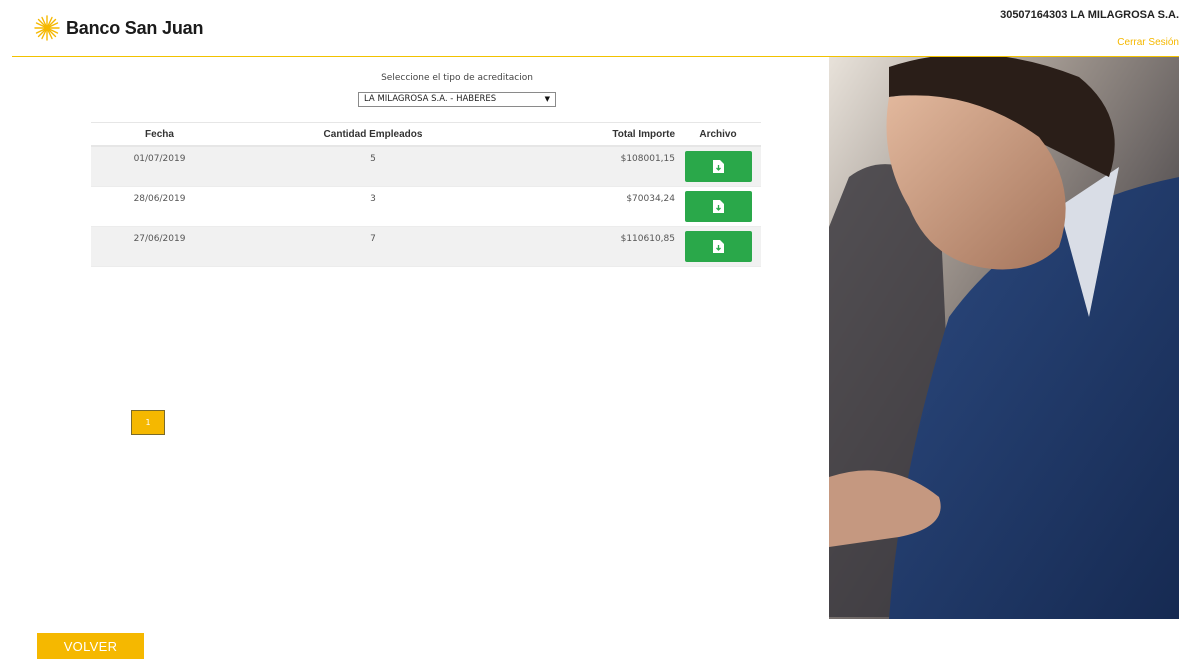 This screenshot has width=1179, height=659. Describe the element at coordinates (647, 159) in the screenshot. I see `cell-total: $108001,15` at that location.